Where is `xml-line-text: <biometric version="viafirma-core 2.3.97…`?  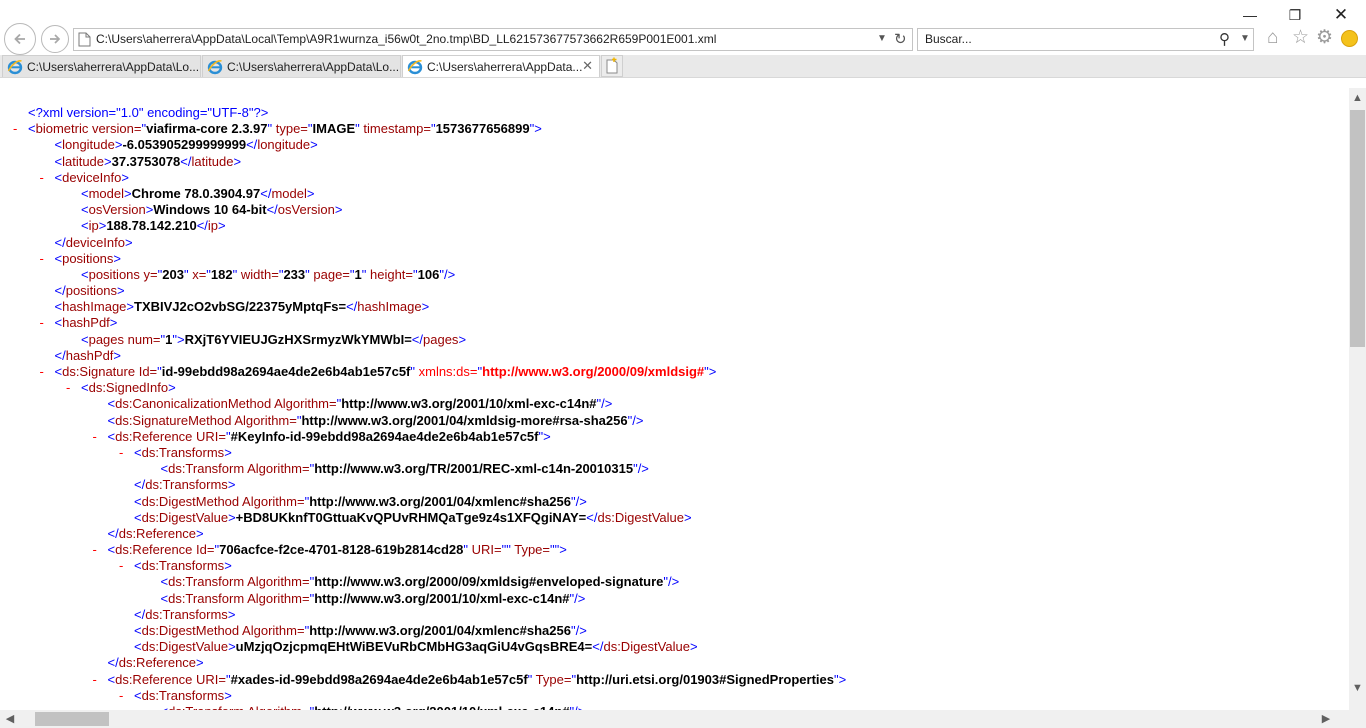
xml-line-text: <biometric version="viafirma-core 2.3.97… is located at coordinates (285, 129).